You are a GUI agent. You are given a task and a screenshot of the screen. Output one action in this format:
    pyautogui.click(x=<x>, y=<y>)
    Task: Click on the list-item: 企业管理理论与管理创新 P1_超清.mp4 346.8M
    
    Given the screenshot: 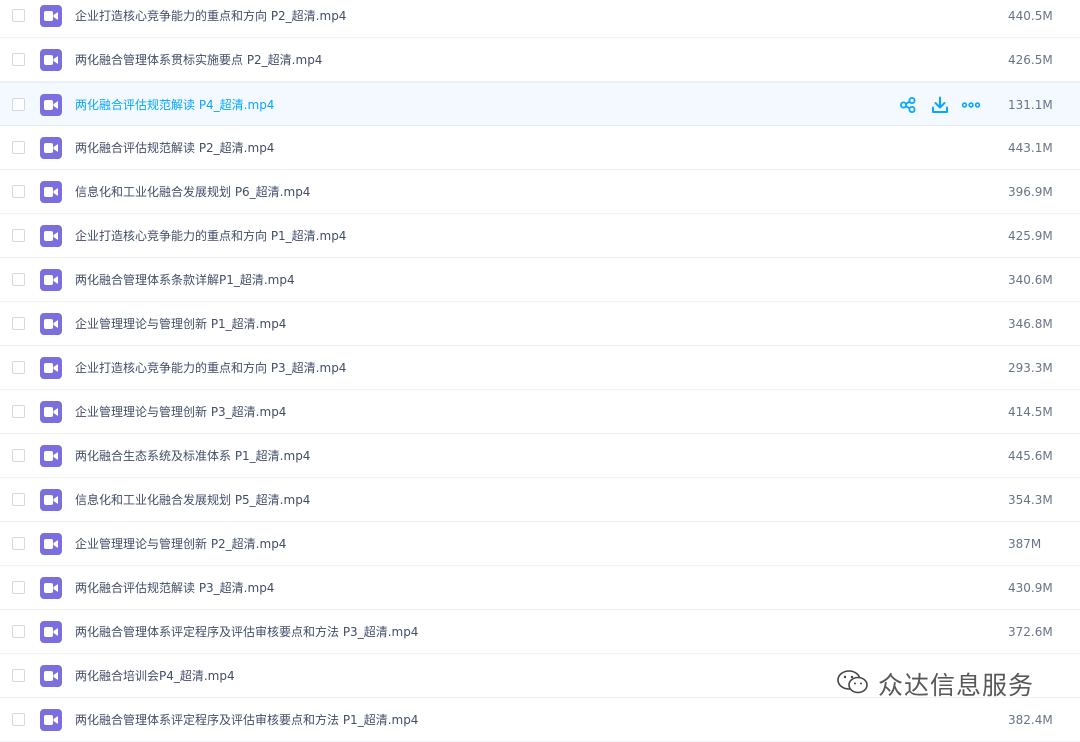 What is the action you would take?
    pyautogui.click(x=540, y=324)
    